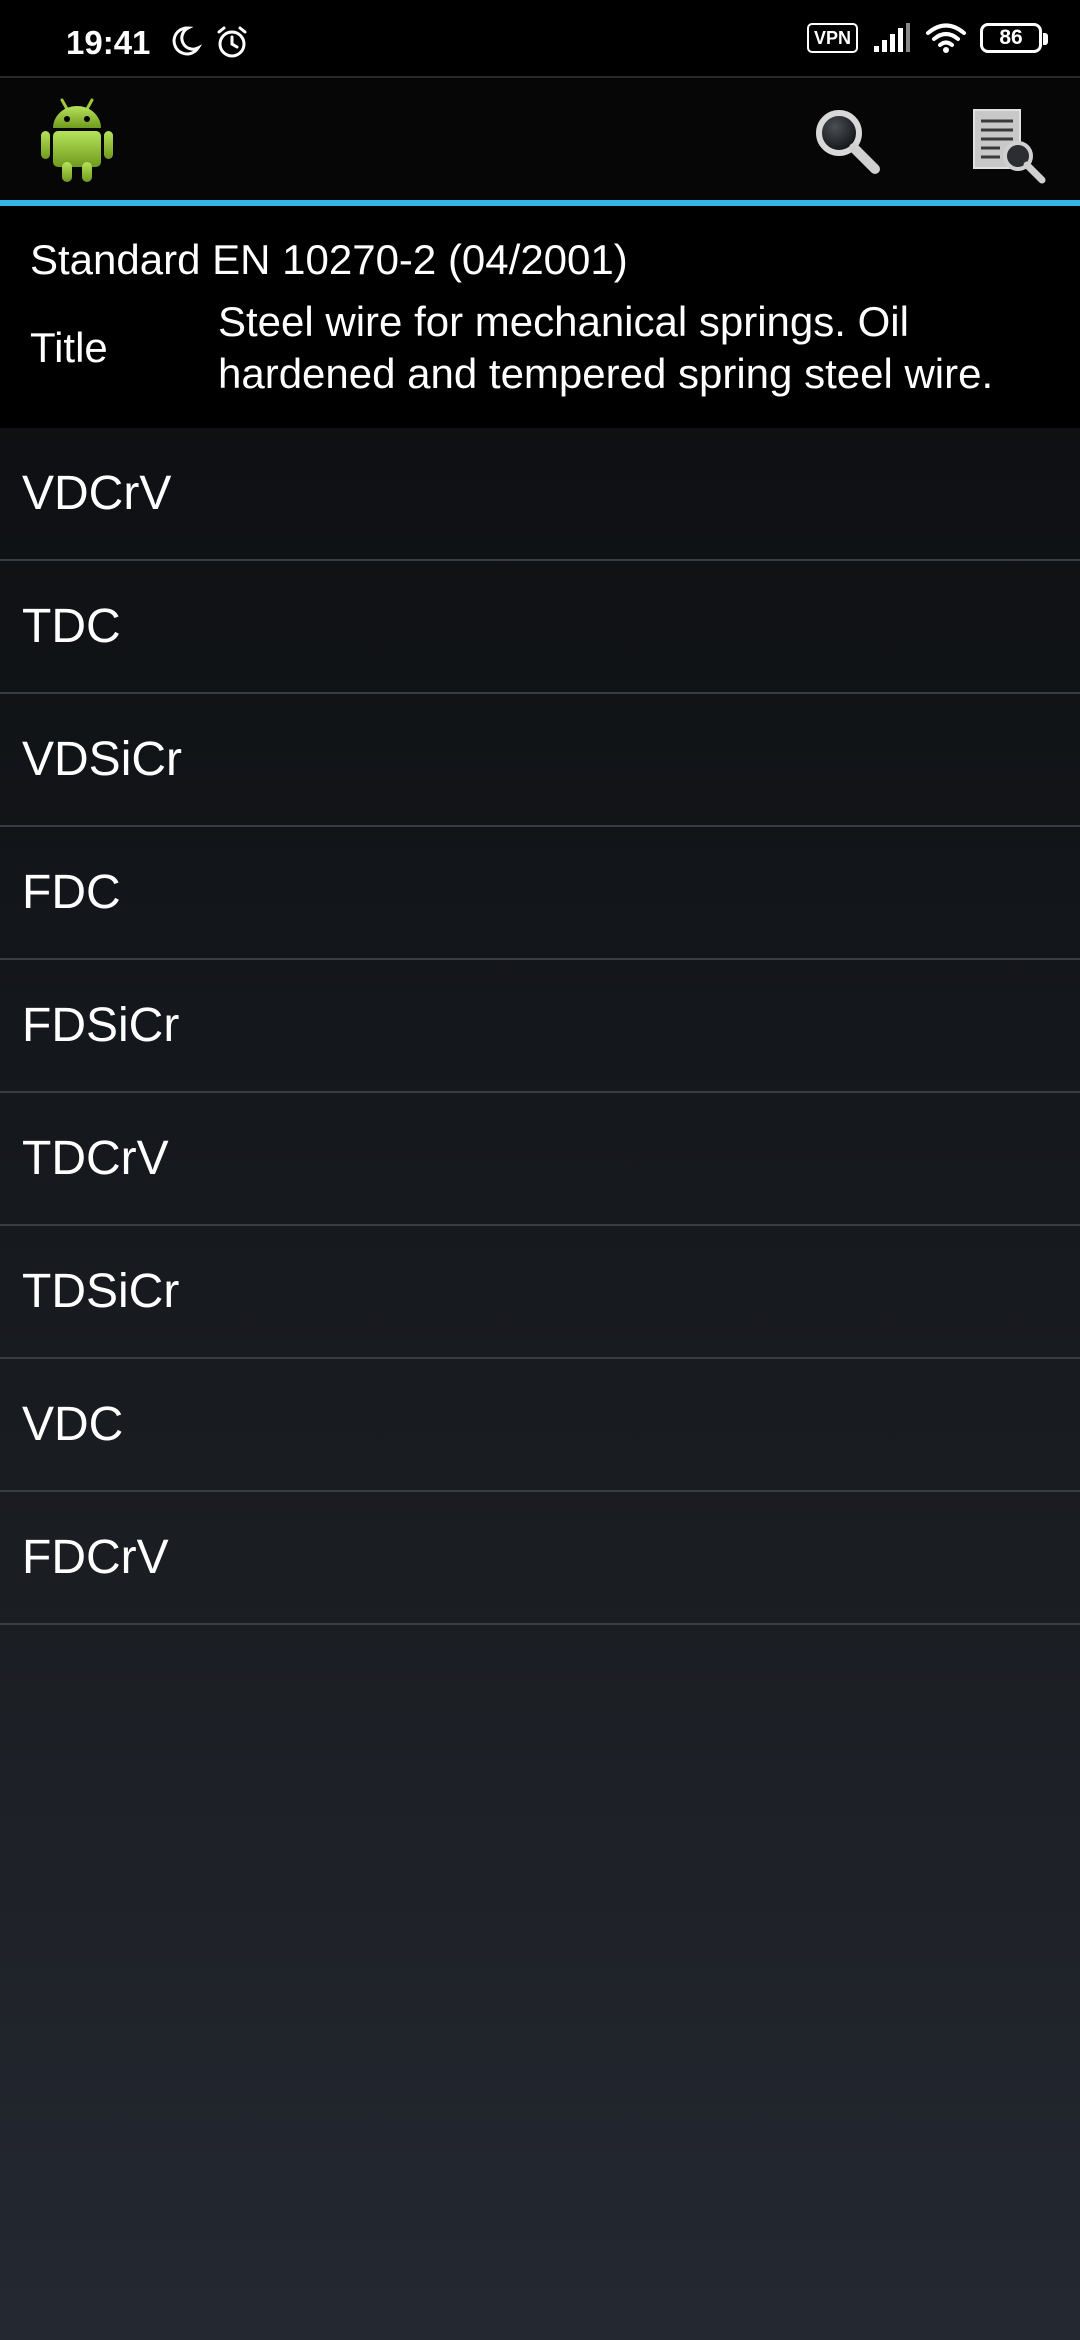 Image resolution: width=1080 pixels, height=2340 pixels. I want to click on list-item-label: TDC, so click(71, 626).